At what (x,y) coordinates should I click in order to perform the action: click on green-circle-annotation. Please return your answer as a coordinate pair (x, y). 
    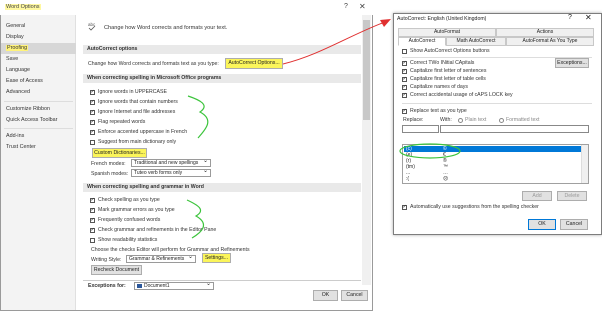
    Looking at the image, I should click on (430, 151).